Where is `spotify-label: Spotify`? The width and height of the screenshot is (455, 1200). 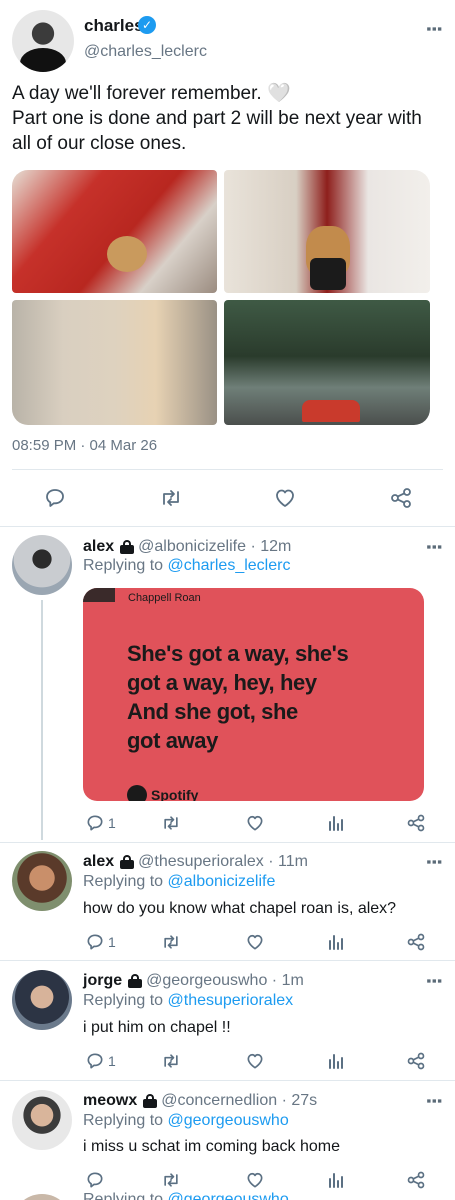
spotify-label: Spotify is located at coordinates (175, 794).